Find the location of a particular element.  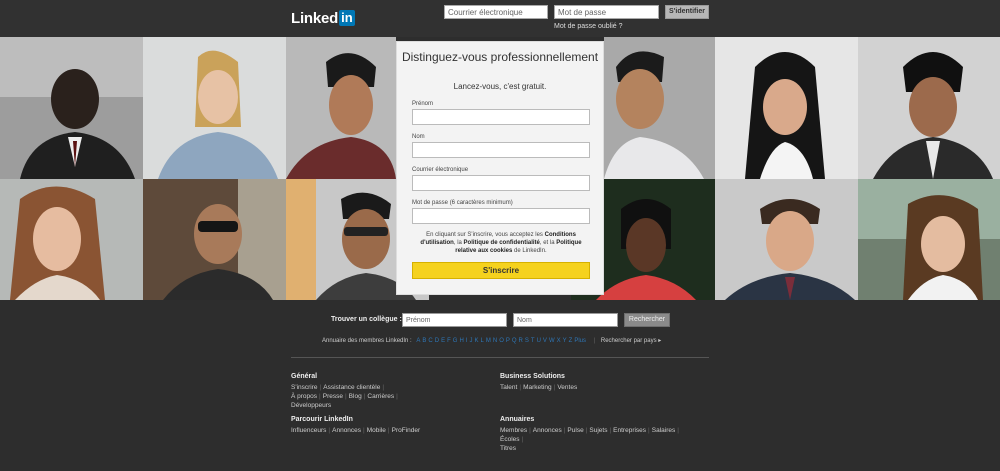

password-input is located at coordinates (501, 216).